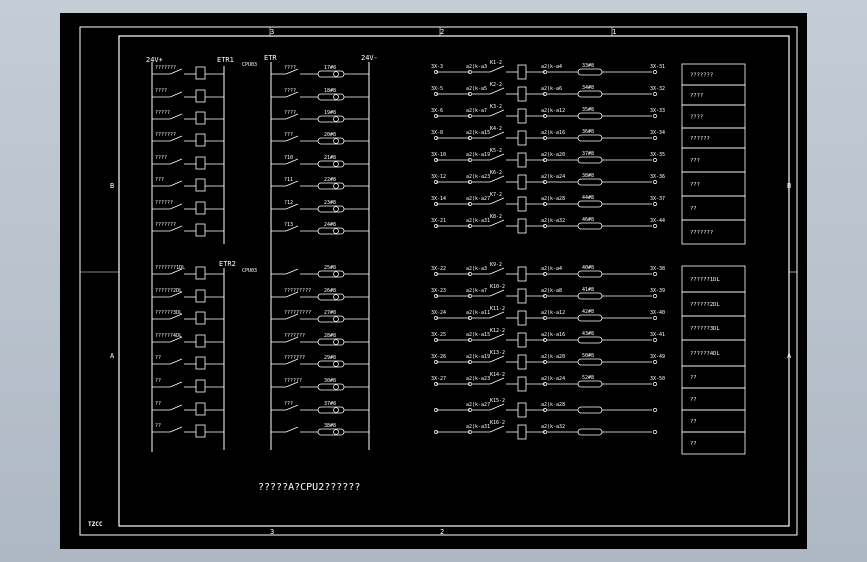 This screenshot has height=562, width=867. What do you see at coordinates (442, 532) in the screenshot?
I see `zone-bottom-2: 2` at bounding box center [442, 532].